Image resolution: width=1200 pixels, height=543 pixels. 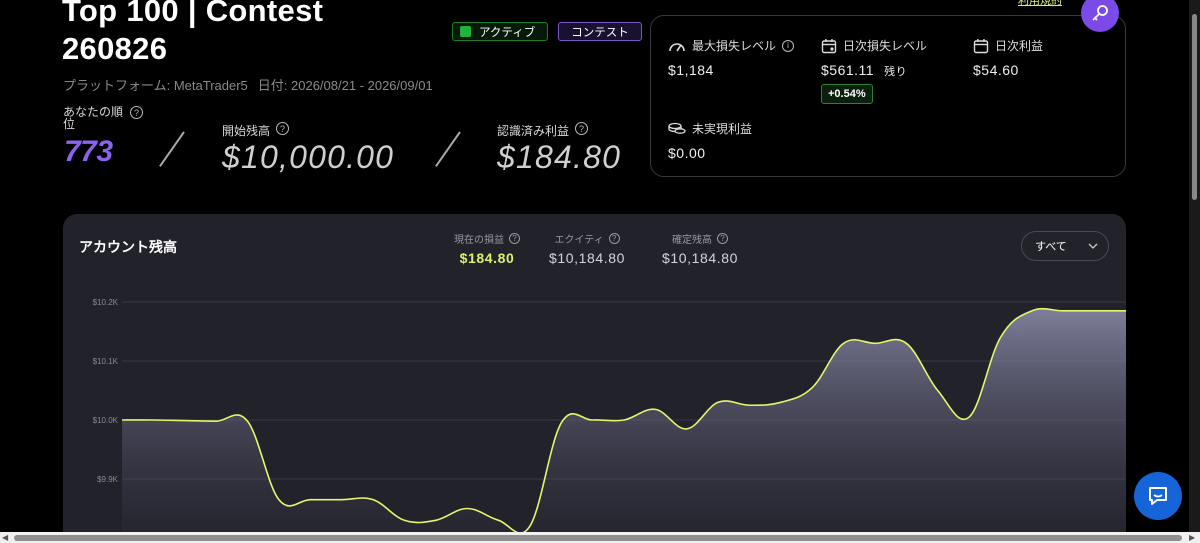 What do you see at coordinates (192, 34) in the screenshot?
I see `contest-title: Top 100 | Contest 260826` at bounding box center [192, 34].